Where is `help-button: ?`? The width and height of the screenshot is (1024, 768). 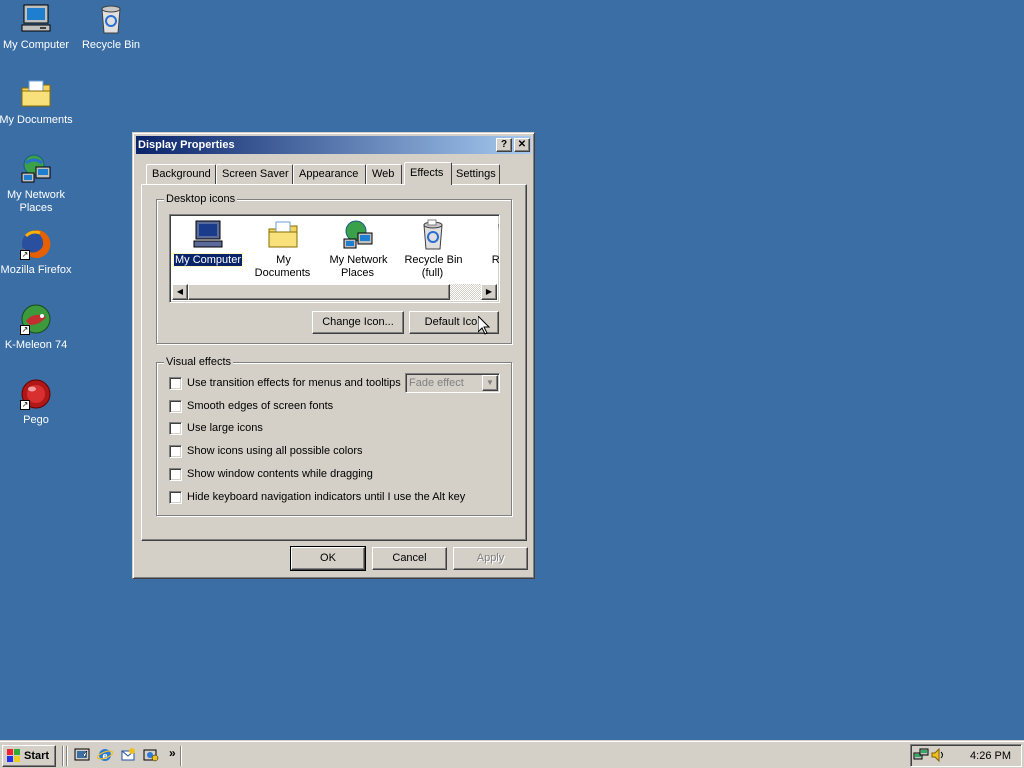
help-button: ? is located at coordinates (504, 145).